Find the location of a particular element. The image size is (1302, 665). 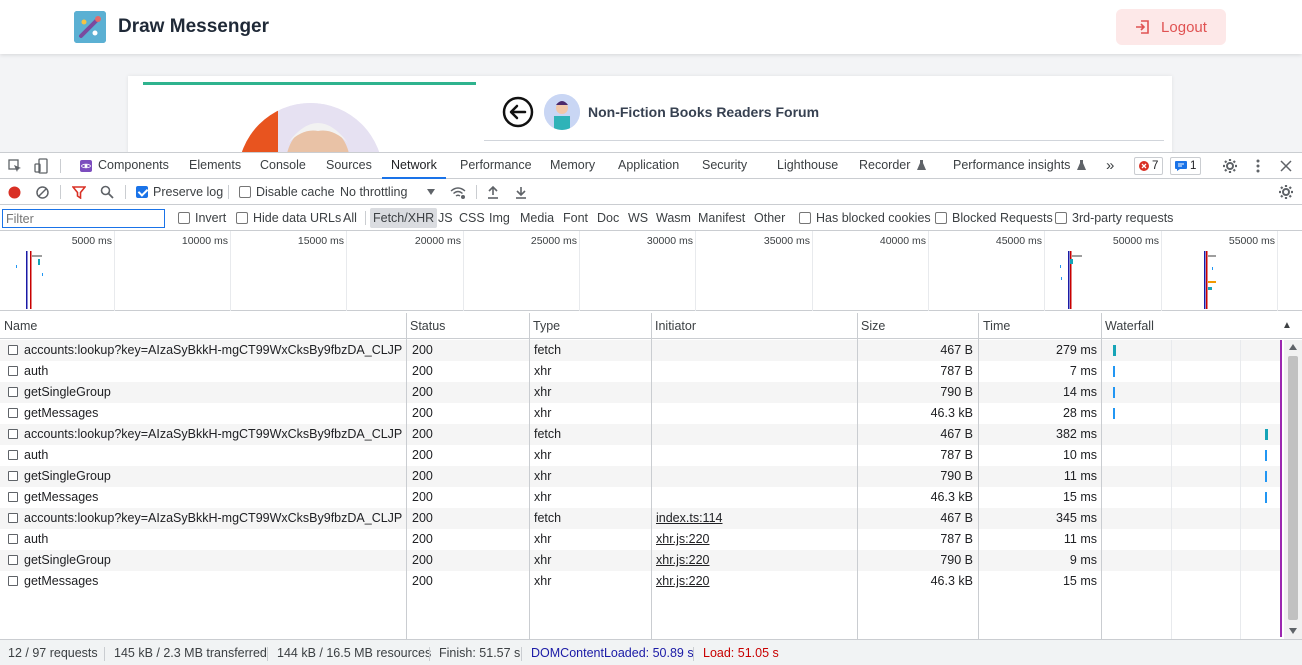

network-conditions-icon is located at coordinates (458, 192).